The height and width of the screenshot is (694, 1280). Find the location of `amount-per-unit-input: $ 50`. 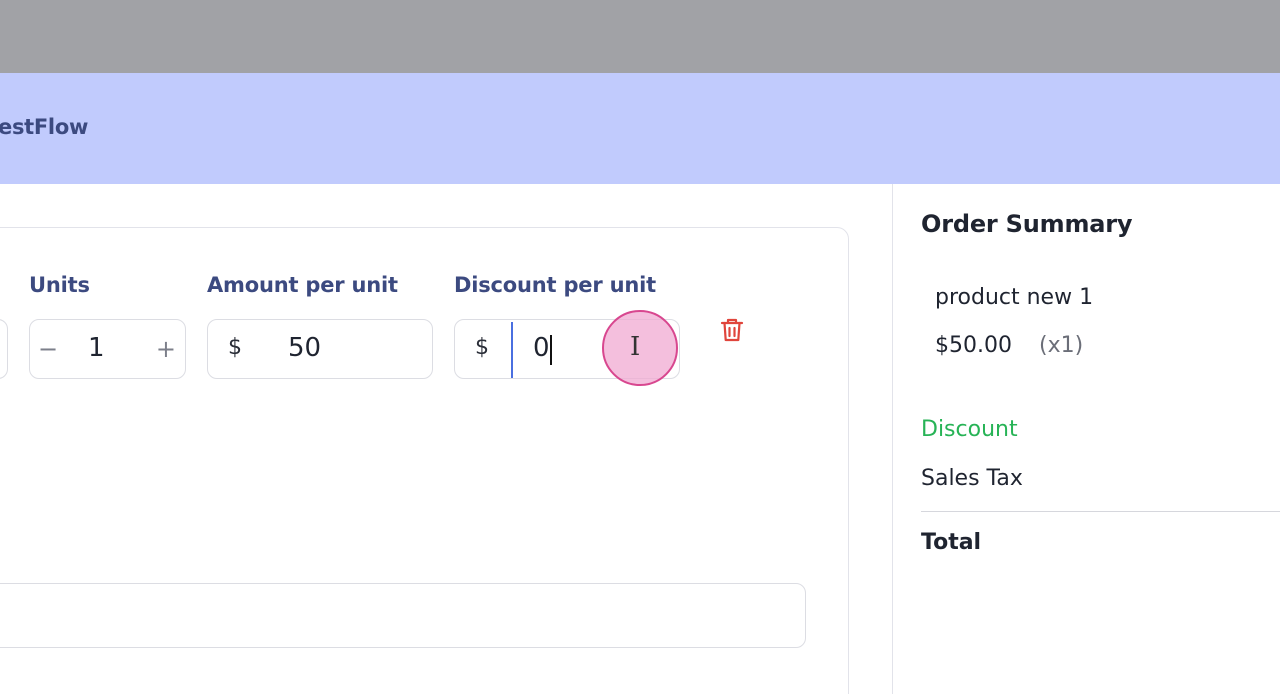

amount-per-unit-input: $ 50 is located at coordinates (320, 349).